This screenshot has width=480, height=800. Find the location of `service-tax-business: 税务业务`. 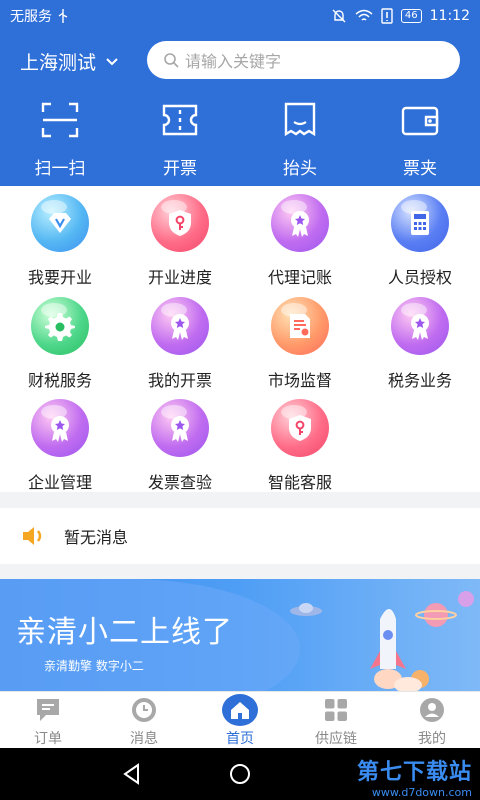

service-tax-business: 税务业务 is located at coordinates (420, 344).